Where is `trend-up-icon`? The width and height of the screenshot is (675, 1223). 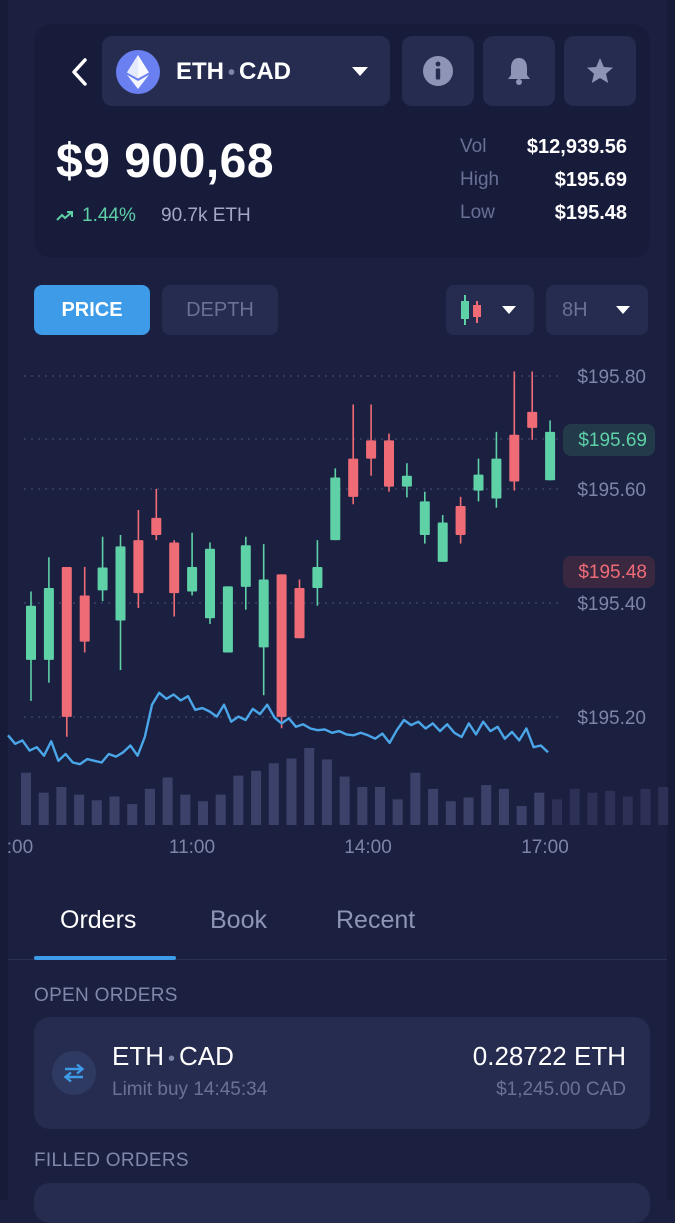
trend-up-icon is located at coordinates (64, 216).